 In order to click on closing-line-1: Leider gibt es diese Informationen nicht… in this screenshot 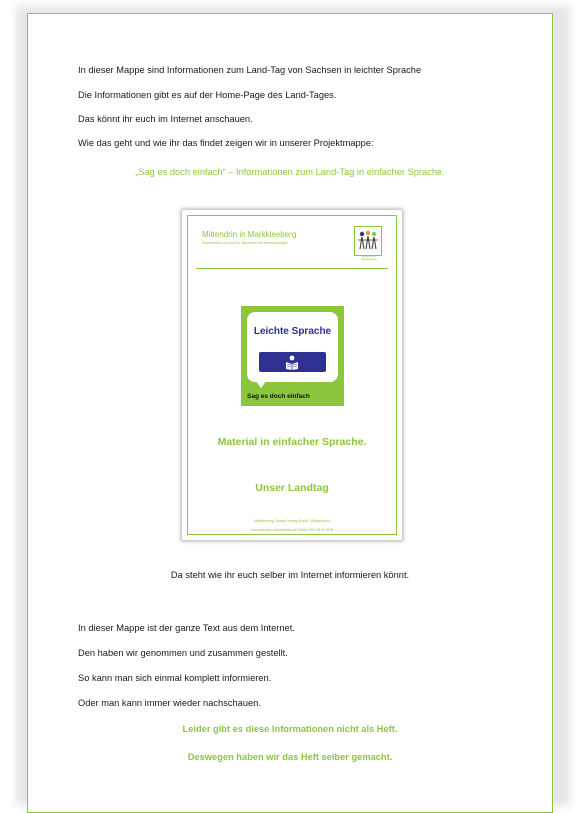, I will do `click(290, 729)`.